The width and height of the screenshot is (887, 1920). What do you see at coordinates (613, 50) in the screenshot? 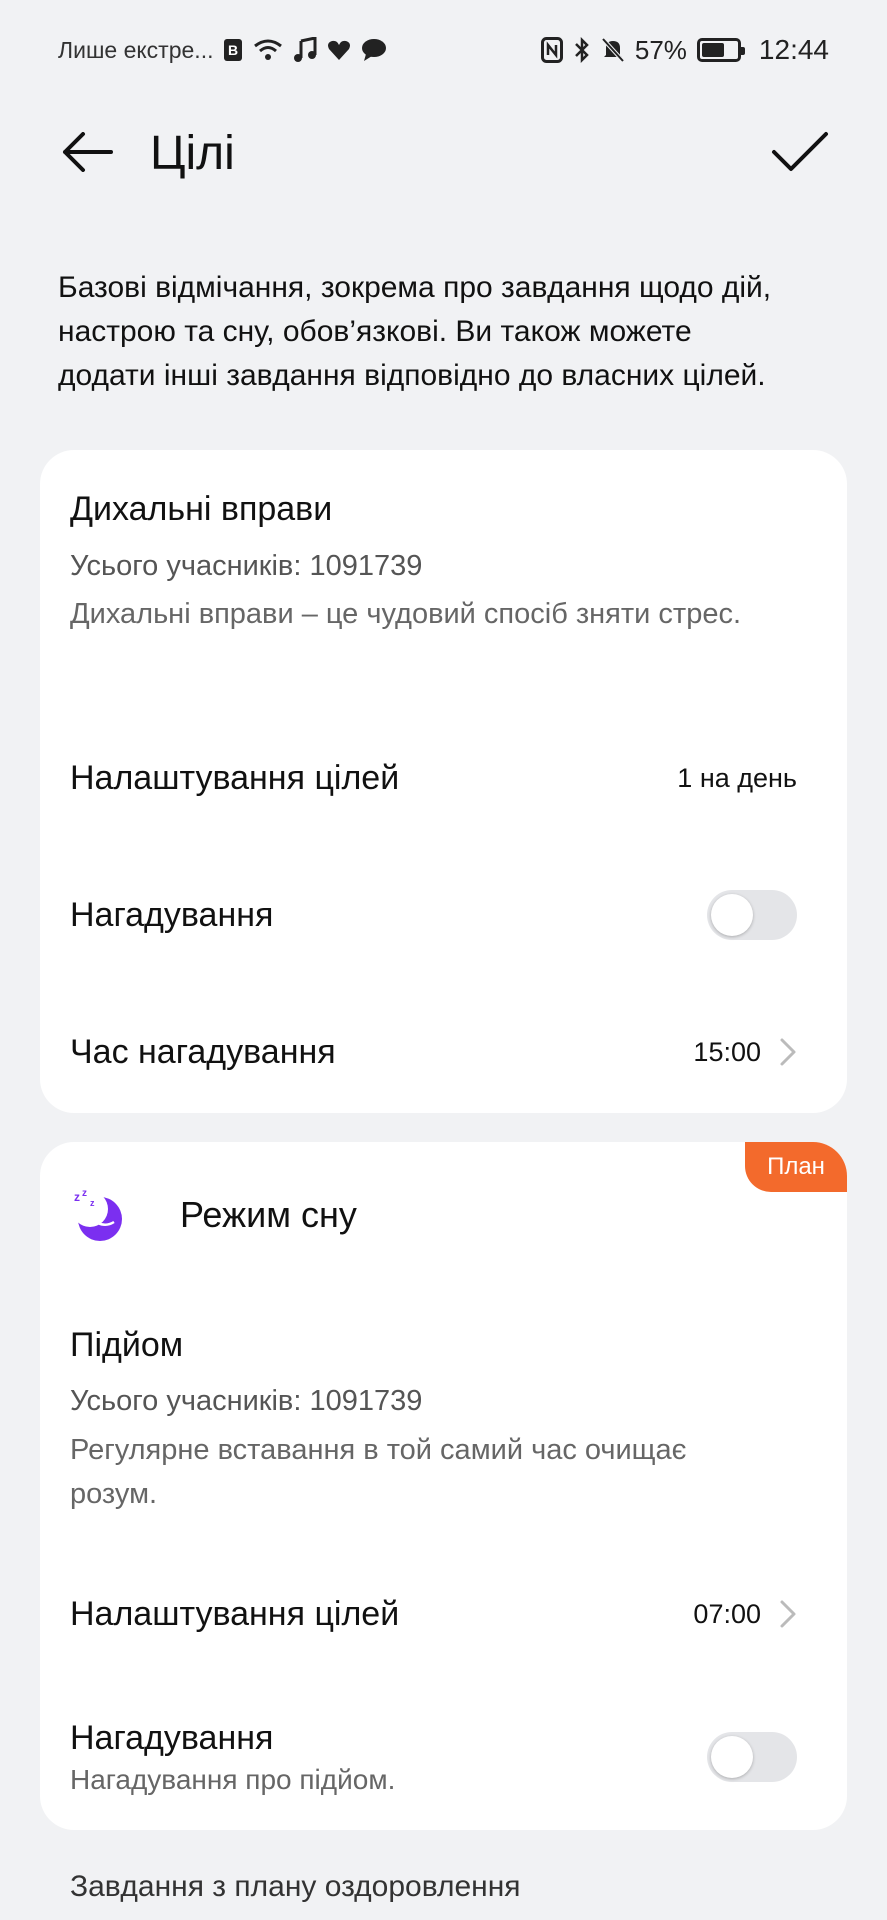
I see `bell-off-icon` at bounding box center [613, 50].